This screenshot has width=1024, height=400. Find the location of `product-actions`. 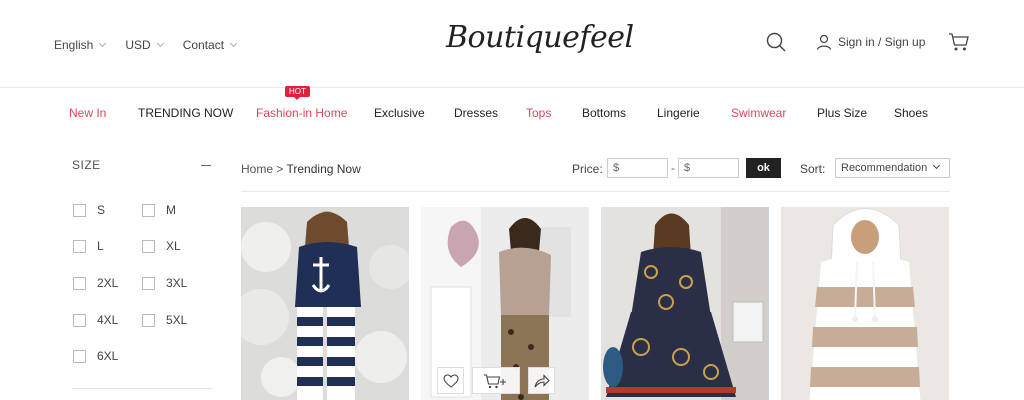

product-actions is located at coordinates (496, 380).